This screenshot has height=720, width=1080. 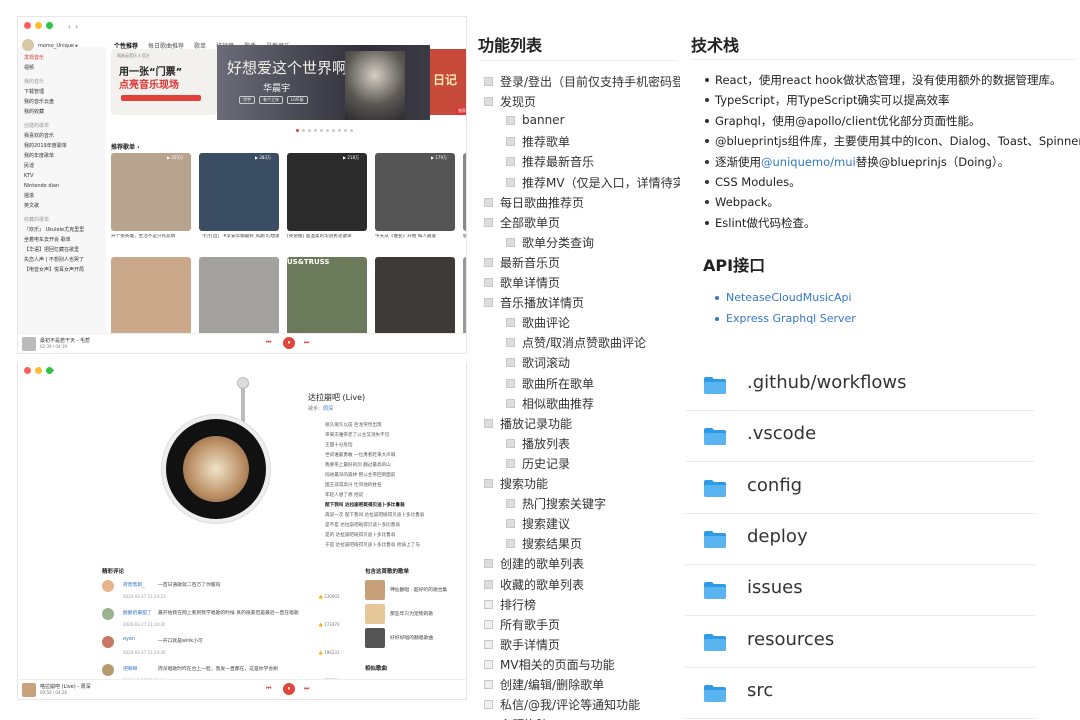 I want to click on folder-row: issues, so click(x=860, y=591).